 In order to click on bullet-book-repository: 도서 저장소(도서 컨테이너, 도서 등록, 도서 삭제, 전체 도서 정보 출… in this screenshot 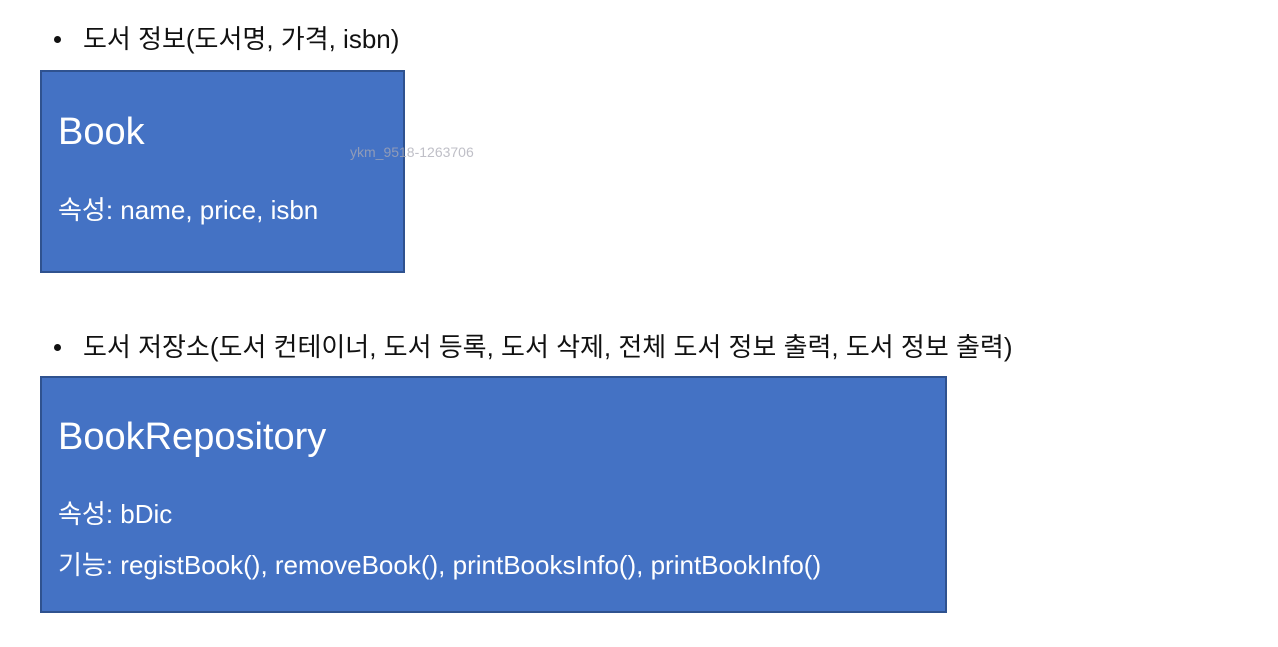, I will do `click(531, 347)`.